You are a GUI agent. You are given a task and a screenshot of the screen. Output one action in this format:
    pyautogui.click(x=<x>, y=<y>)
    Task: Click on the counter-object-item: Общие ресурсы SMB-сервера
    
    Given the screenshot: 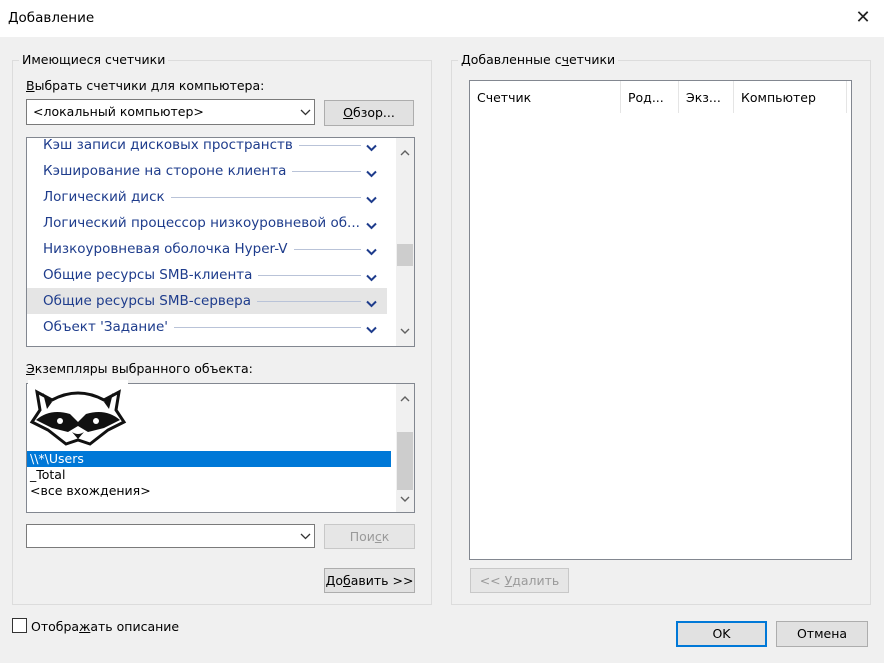 What is the action you would take?
    pyautogui.click(x=207, y=301)
    